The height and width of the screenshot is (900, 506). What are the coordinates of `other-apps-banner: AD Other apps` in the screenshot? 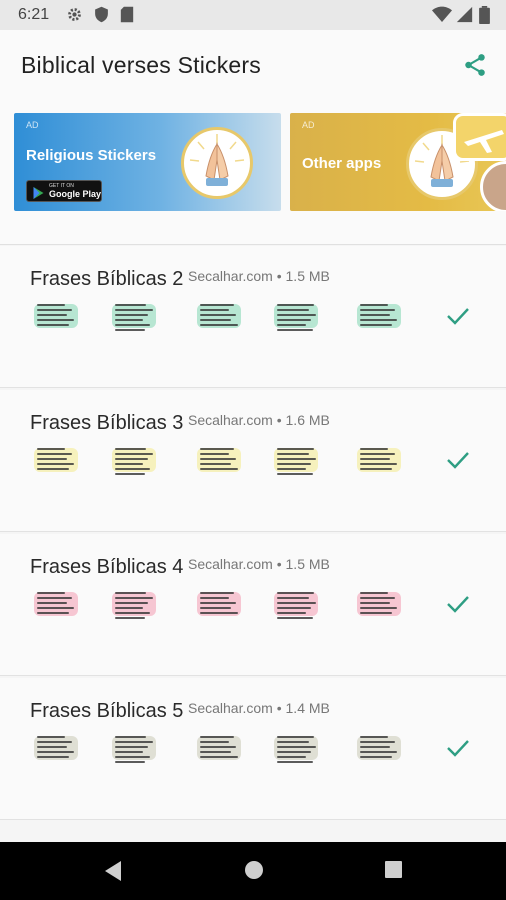 It's located at (398, 162).